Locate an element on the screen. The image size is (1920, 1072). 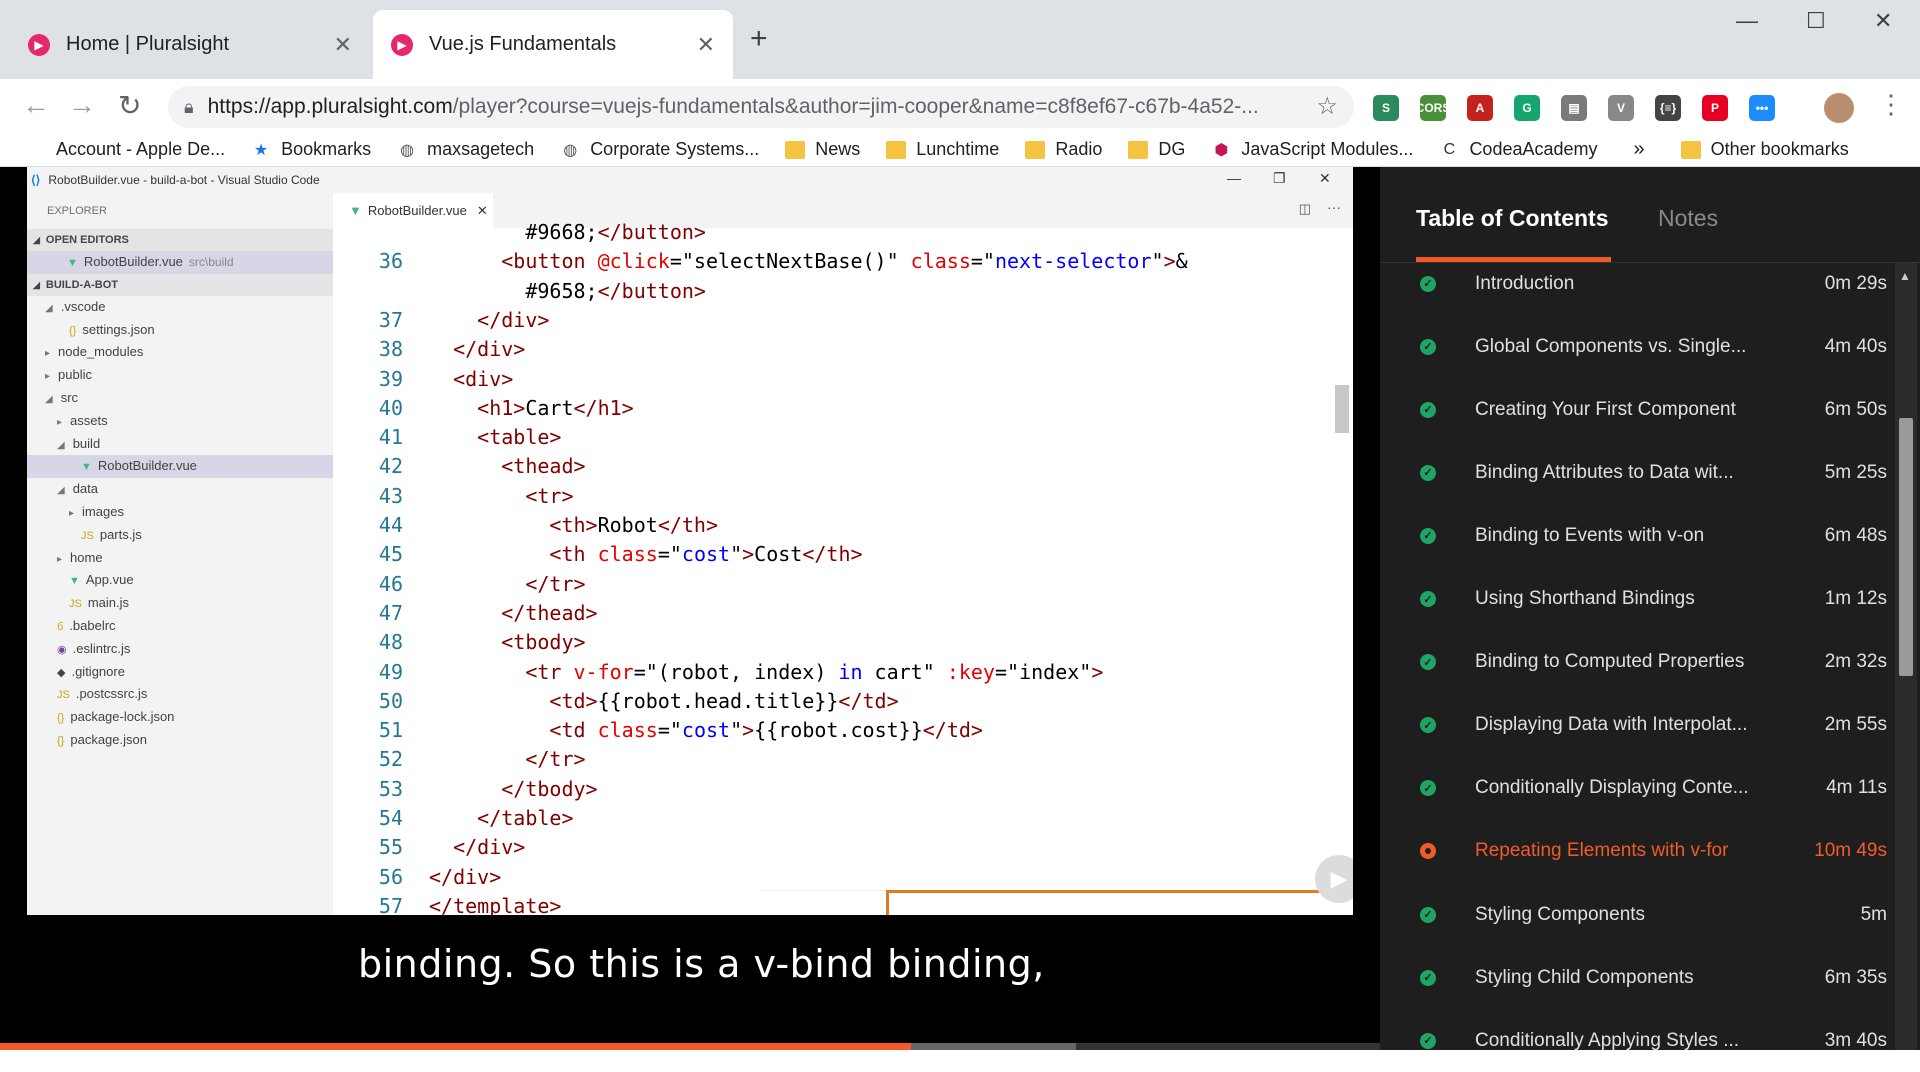
tree-item-label: node_modules is located at coordinates (101, 352).